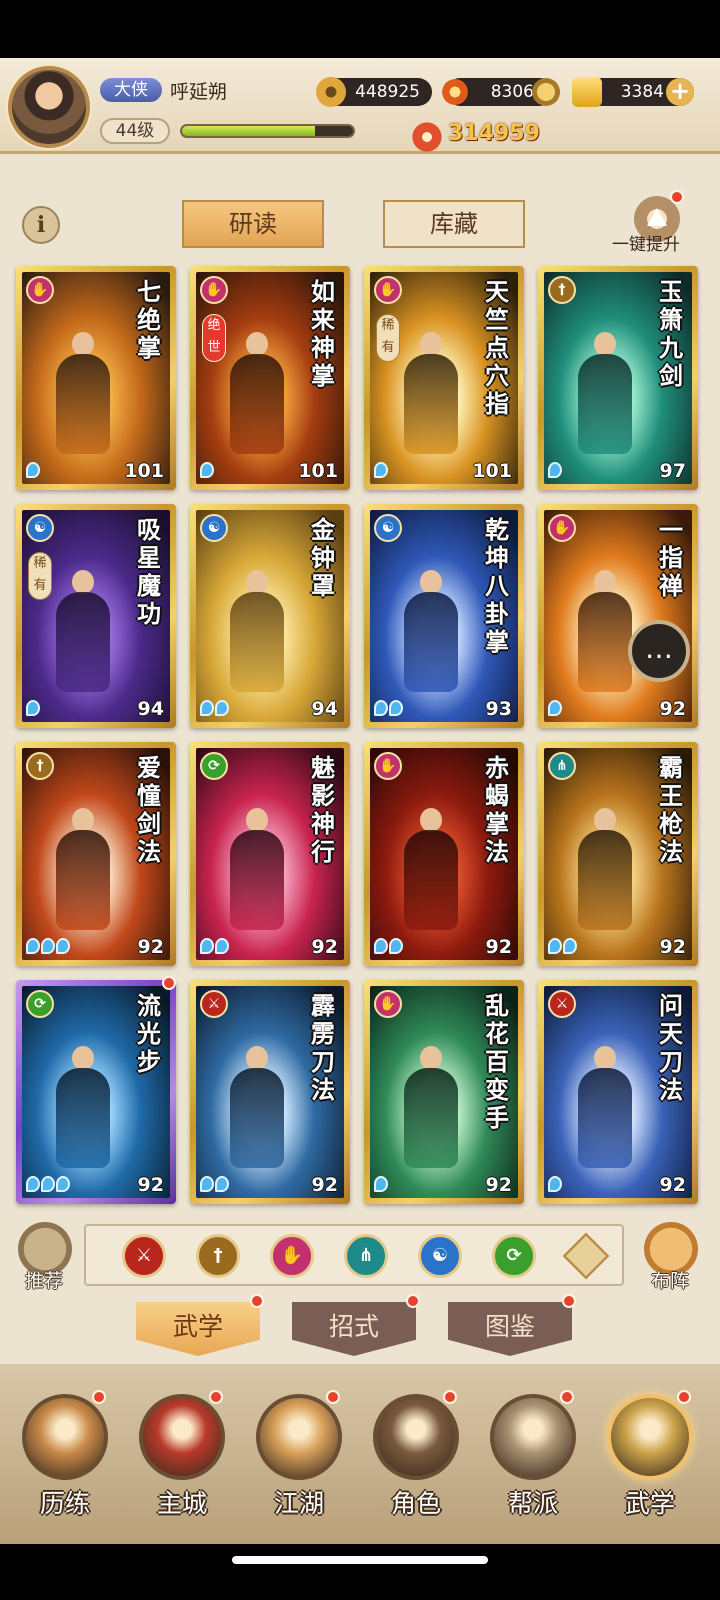 This screenshot has width=720, height=1600. Describe the element at coordinates (96, 854) in the screenshot. I see `skill-card: † 爱憧剑法 92` at that location.